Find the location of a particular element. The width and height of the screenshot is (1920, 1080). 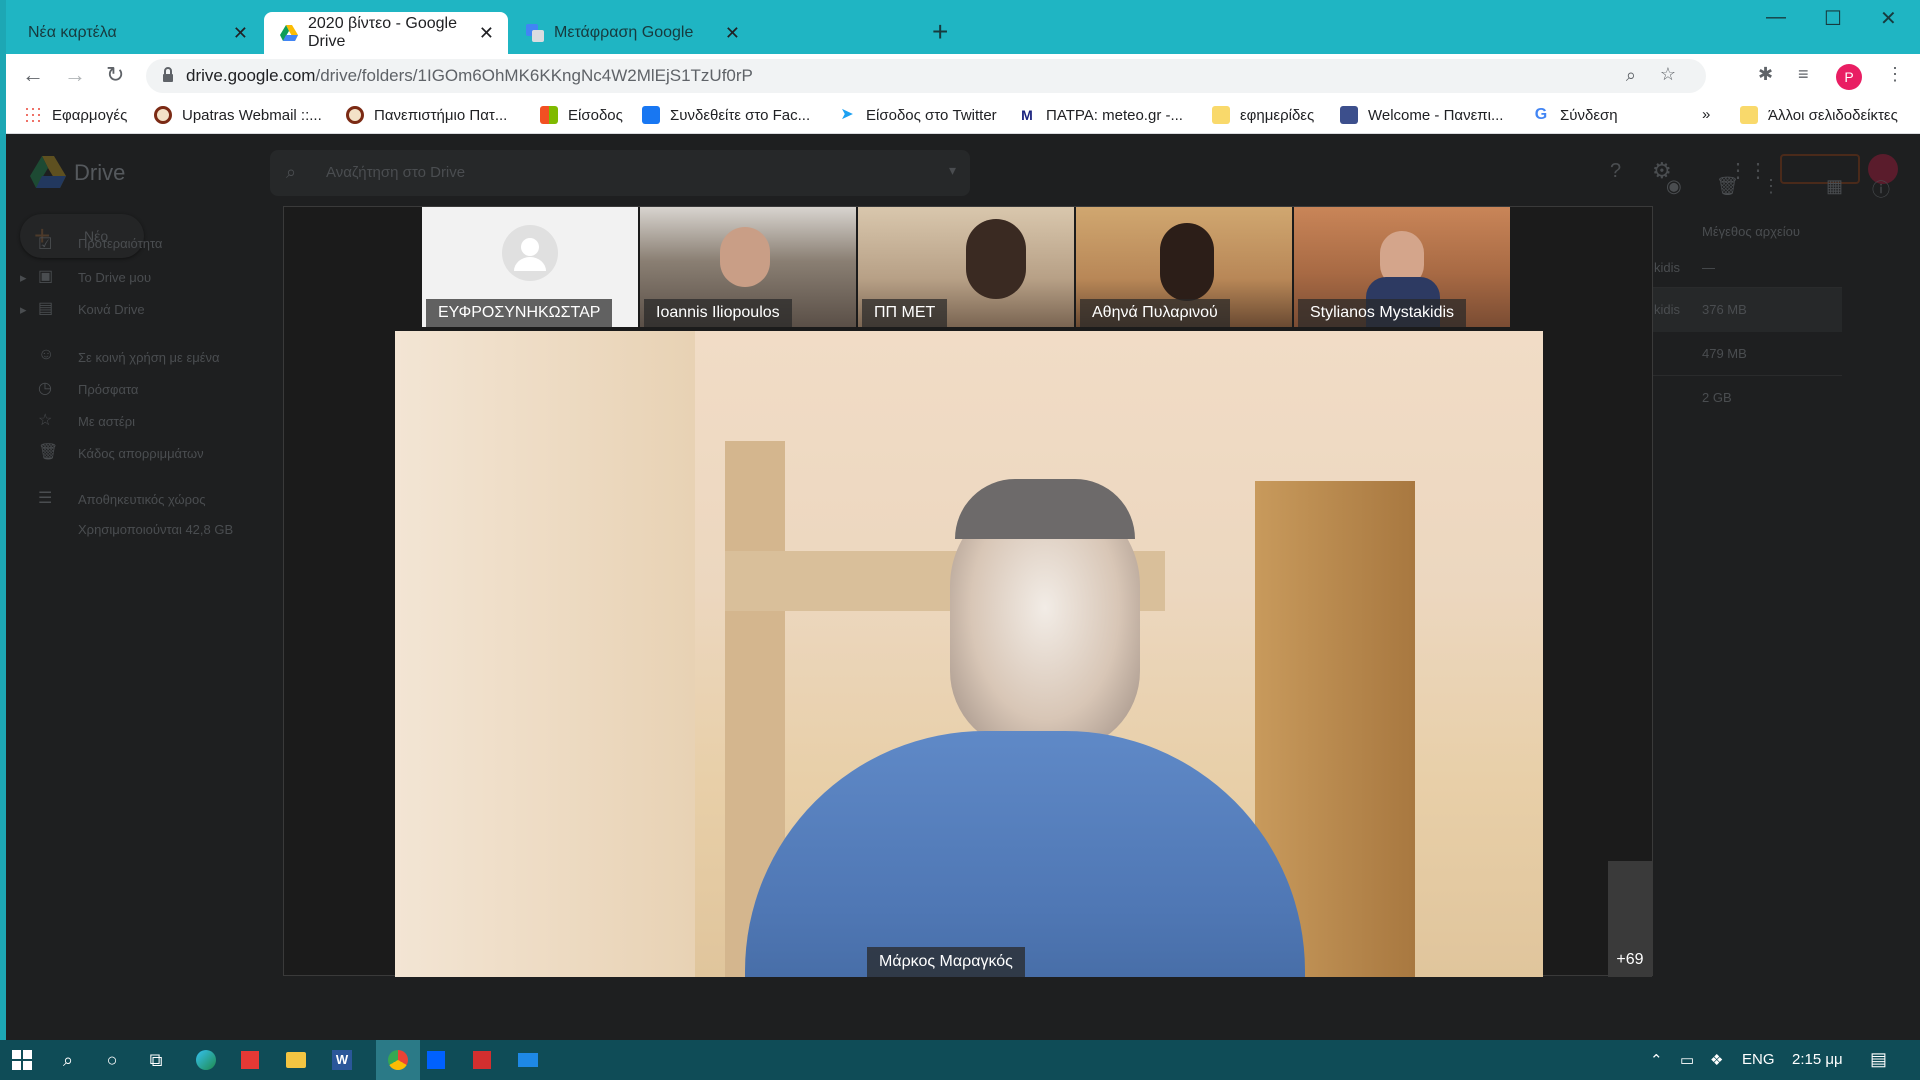

meteo-icon: M is located at coordinates (1027, 115).